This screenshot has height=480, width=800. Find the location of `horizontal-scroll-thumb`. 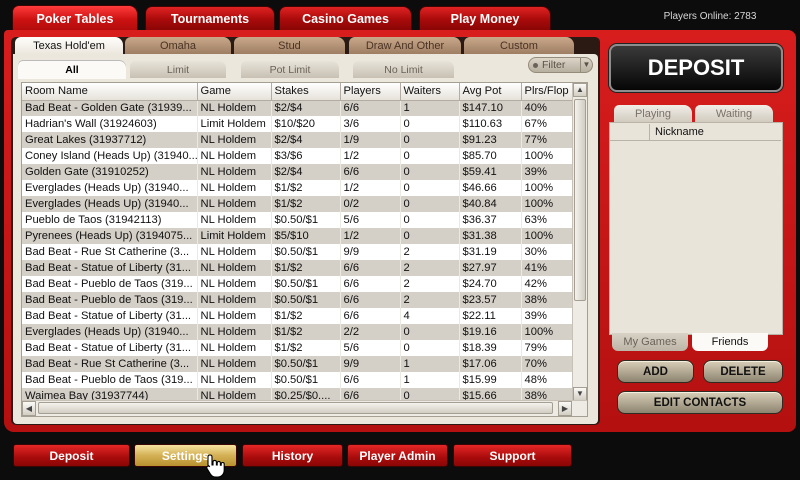

horizontal-scroll-thumb is located at coordinates (295, 408).